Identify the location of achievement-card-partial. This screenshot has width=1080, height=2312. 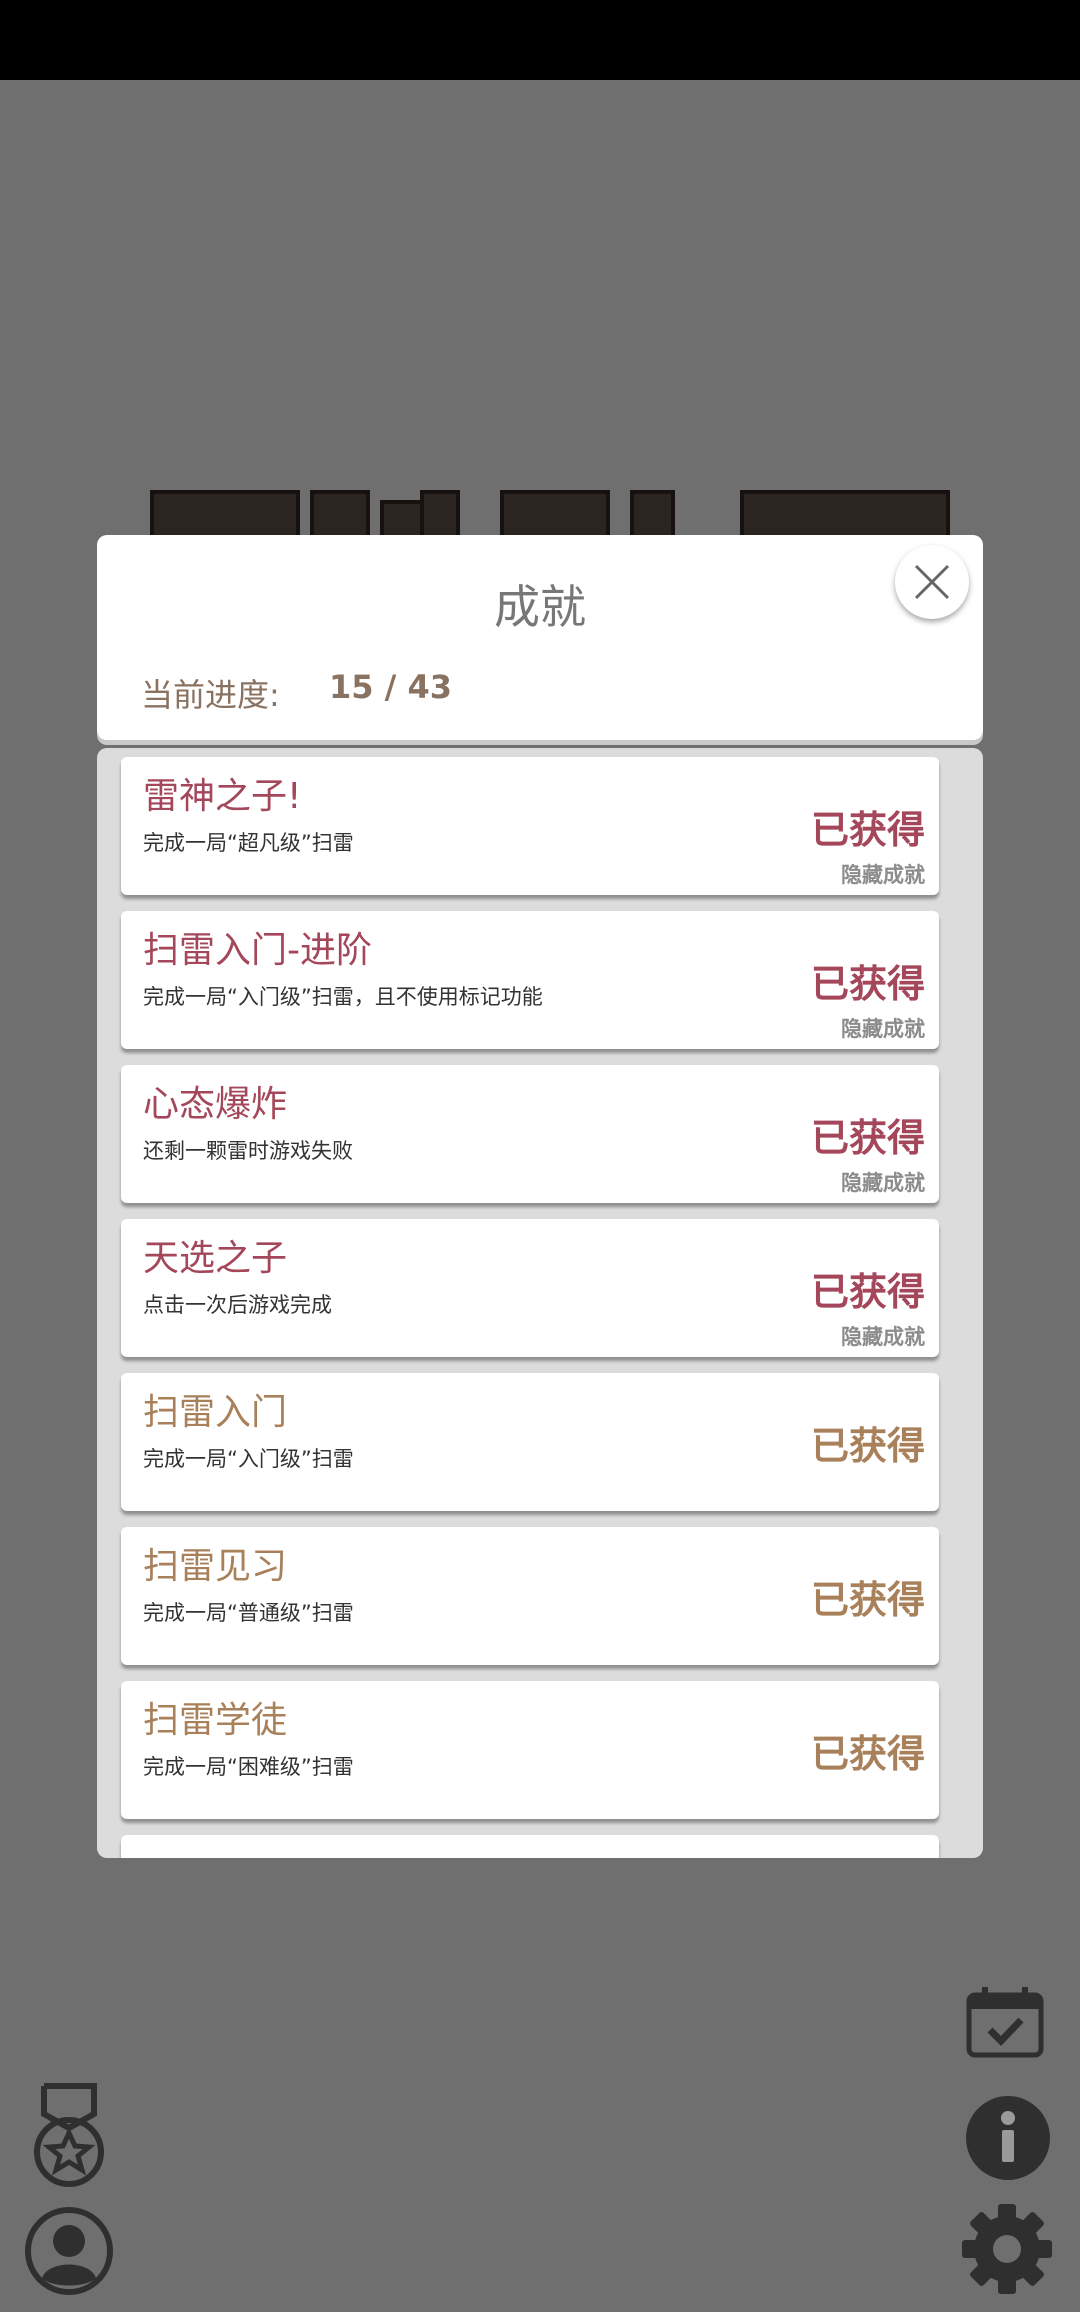
(530, 1846).